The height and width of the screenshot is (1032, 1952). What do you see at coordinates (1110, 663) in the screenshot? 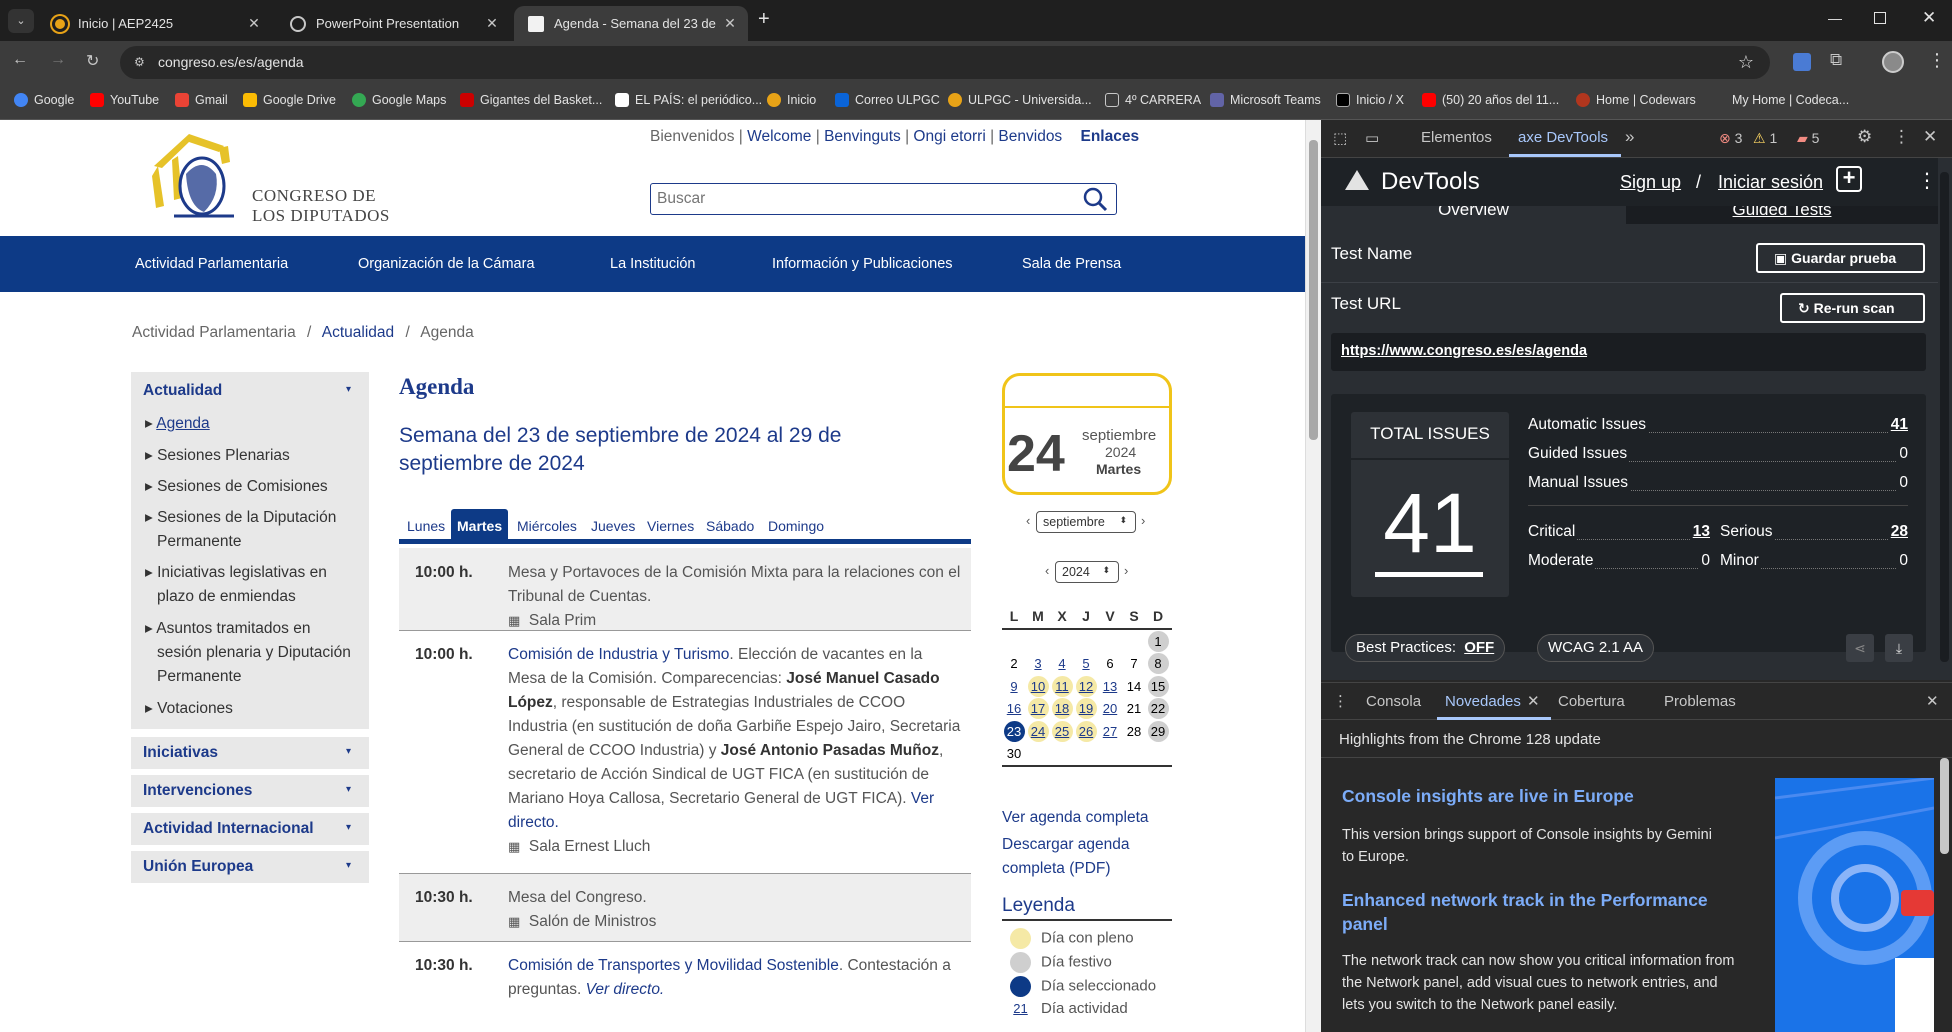
I see `calendar-day: 6` at bounding box center [1110, 663].